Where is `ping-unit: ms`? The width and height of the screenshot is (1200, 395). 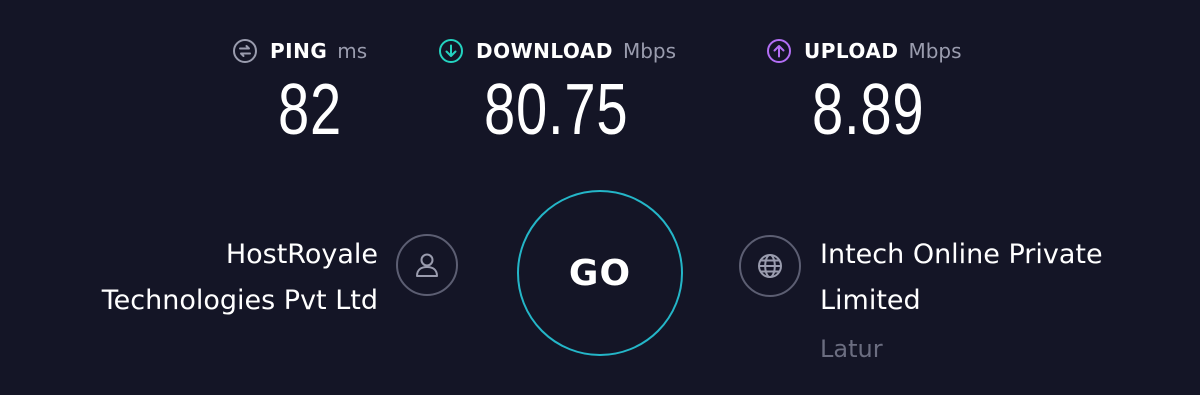 ping-unit: ms is located at coordinates (352, 51).